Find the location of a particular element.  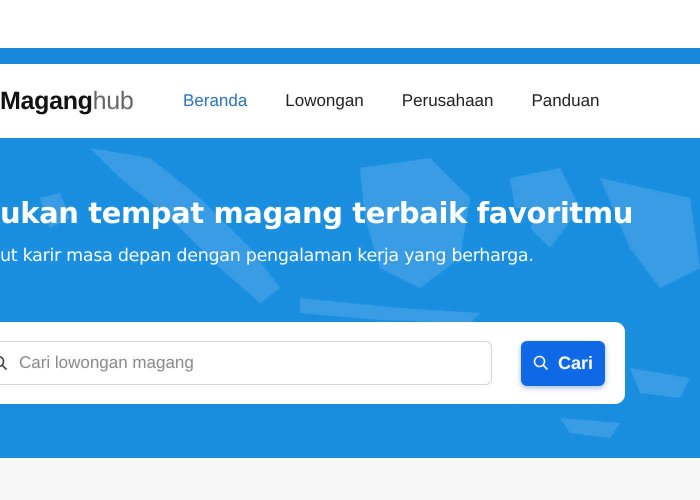

search-icon is located at coordinates (540, 363).